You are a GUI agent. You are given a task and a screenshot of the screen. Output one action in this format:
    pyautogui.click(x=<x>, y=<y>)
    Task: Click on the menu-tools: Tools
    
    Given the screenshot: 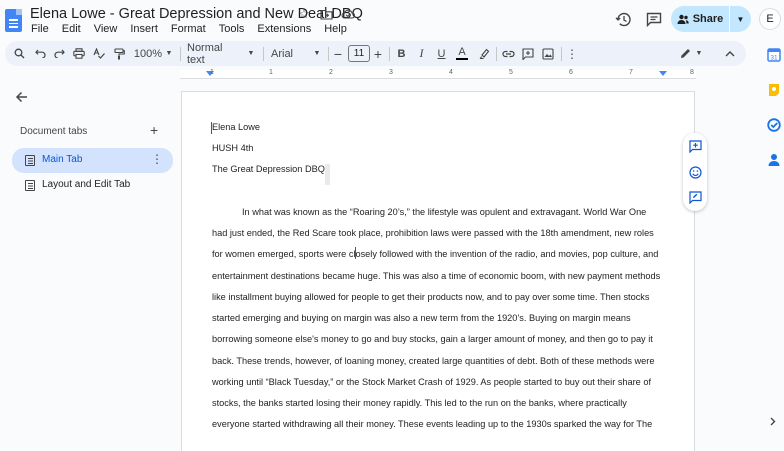 What is the action you would take?
    pyautogui.click(x=232, y=29)
    